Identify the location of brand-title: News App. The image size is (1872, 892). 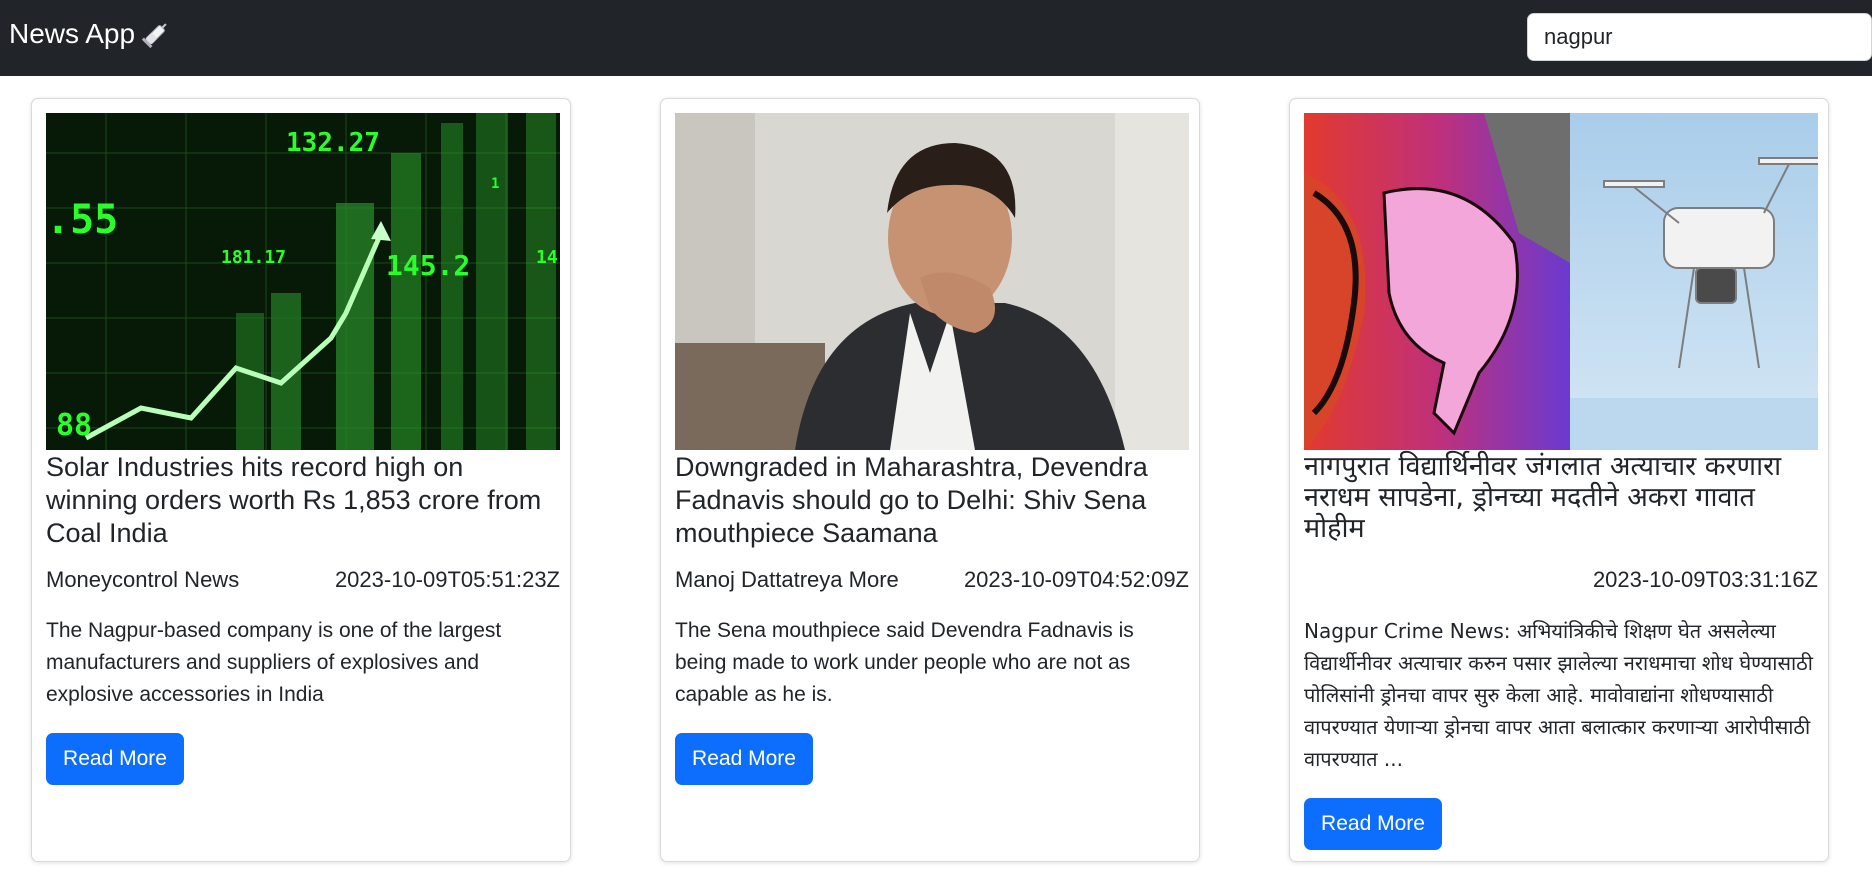
(72, 33).